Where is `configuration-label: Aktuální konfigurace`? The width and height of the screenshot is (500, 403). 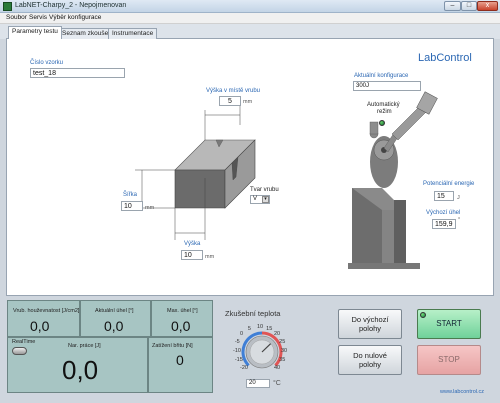 configuration-label: Aktuální konfigurace is located at coordinates (381, 76).